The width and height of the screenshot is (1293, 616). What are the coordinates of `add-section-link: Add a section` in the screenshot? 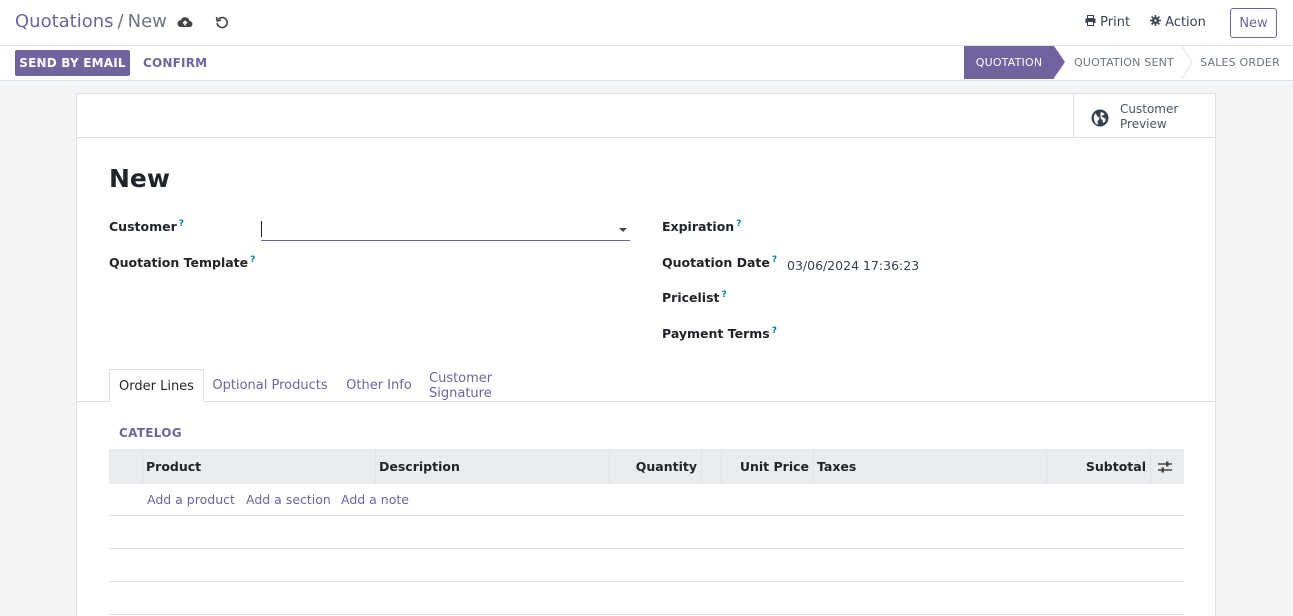 It's located at (288, 499).